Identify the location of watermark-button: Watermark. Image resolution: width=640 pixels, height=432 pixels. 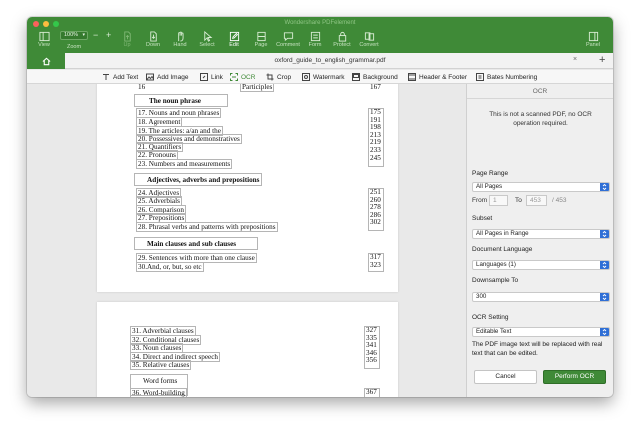
(323, 77).